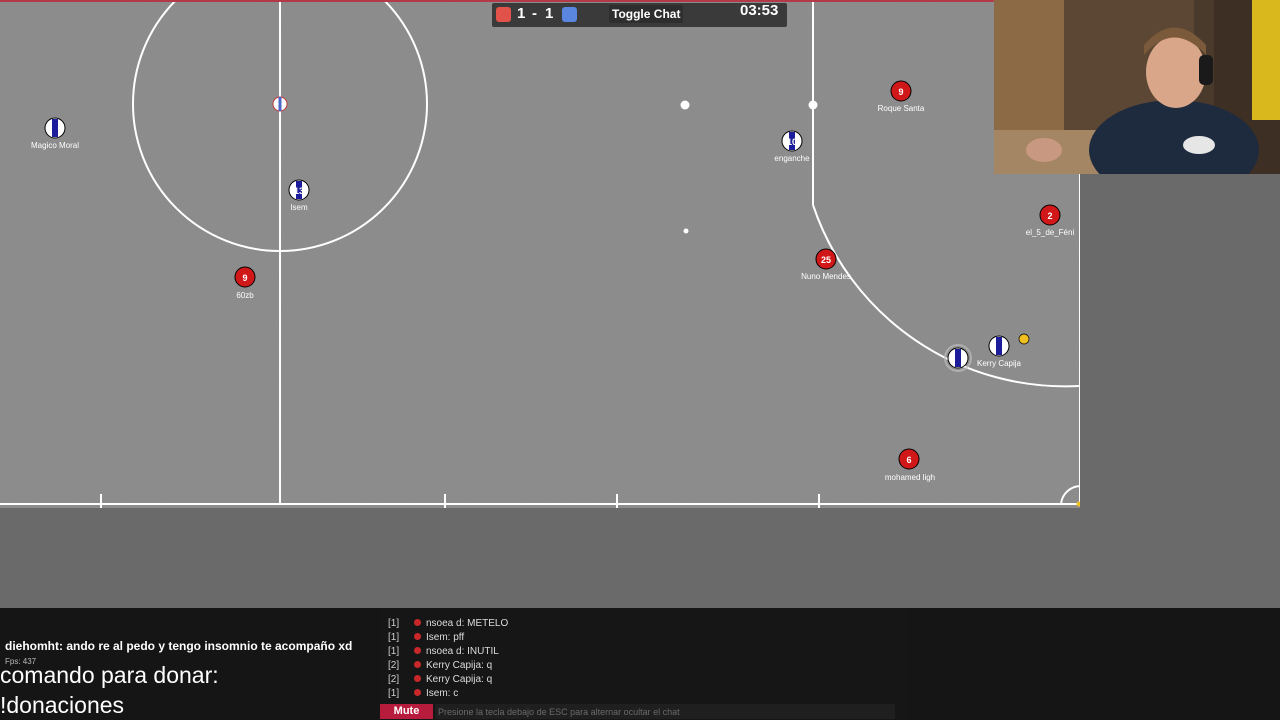 The image size is (1280, 720). Describe the element at coordinates (665, 711) in the screenshot. I see `chat-input` at that location.